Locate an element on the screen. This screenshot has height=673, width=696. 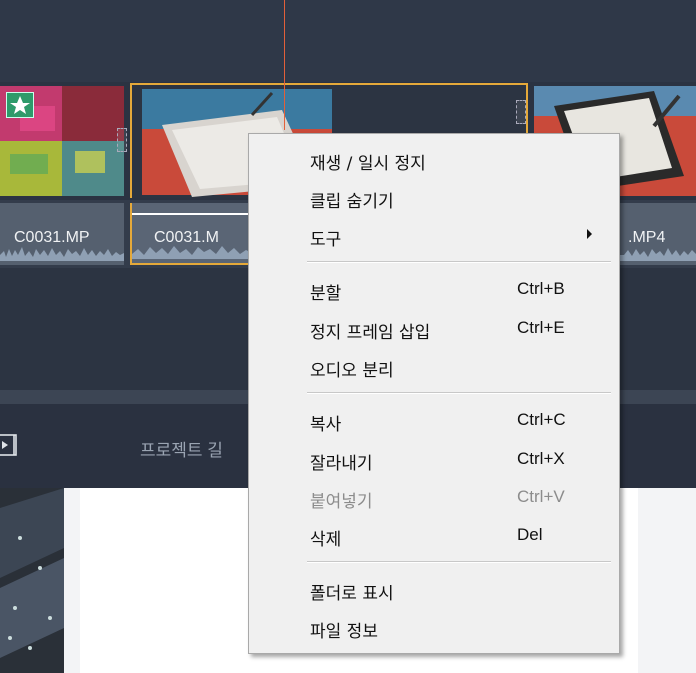
star-icon is located at coordinates (20, 105).